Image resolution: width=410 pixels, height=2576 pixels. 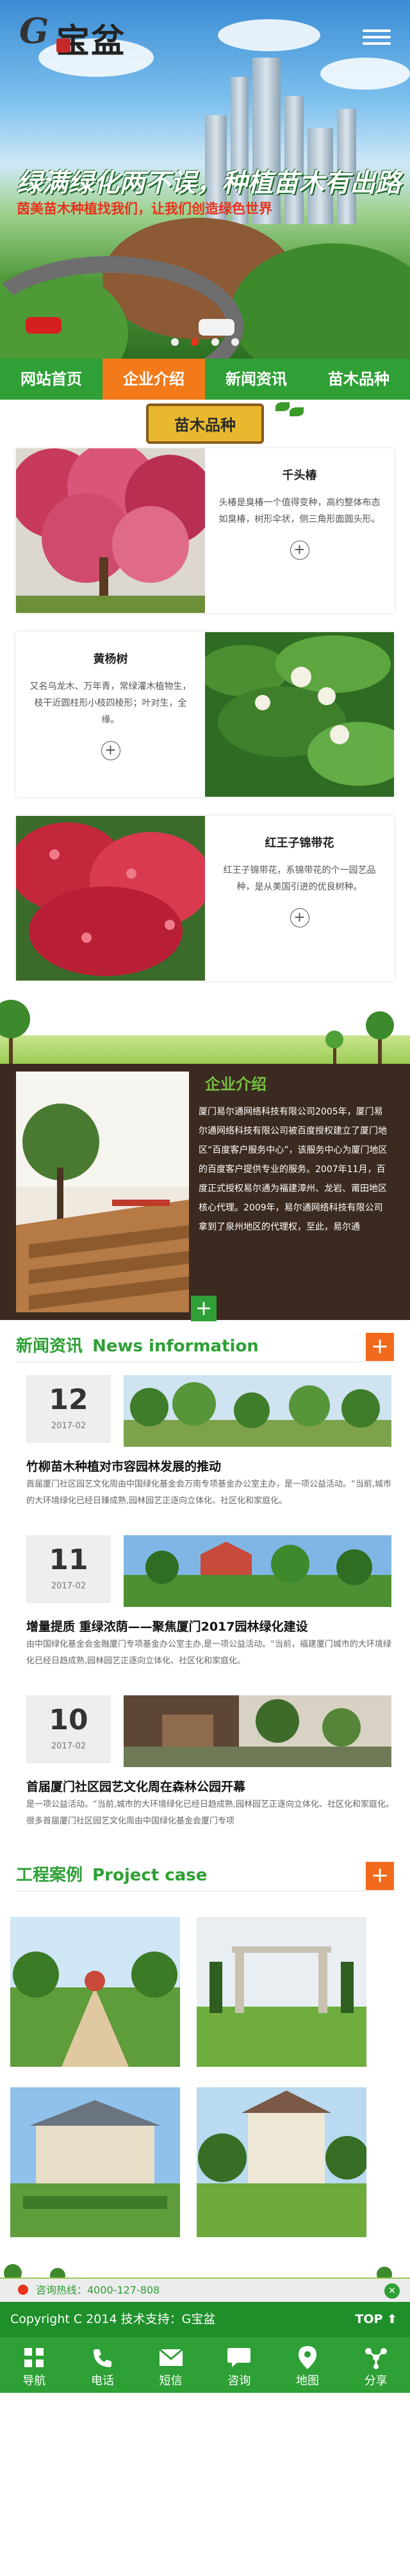 What do you see at coordinates (235, 1084) in the screenshot?
I see `about-title: 企业介绍` at bounding box center [235, 1084].